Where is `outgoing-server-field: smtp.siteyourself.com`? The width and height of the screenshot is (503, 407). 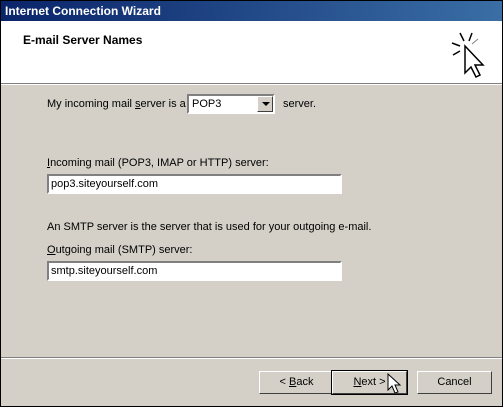
outgoing-server-field: smtp.siteyourself.com is located at coordinates (194, 271).